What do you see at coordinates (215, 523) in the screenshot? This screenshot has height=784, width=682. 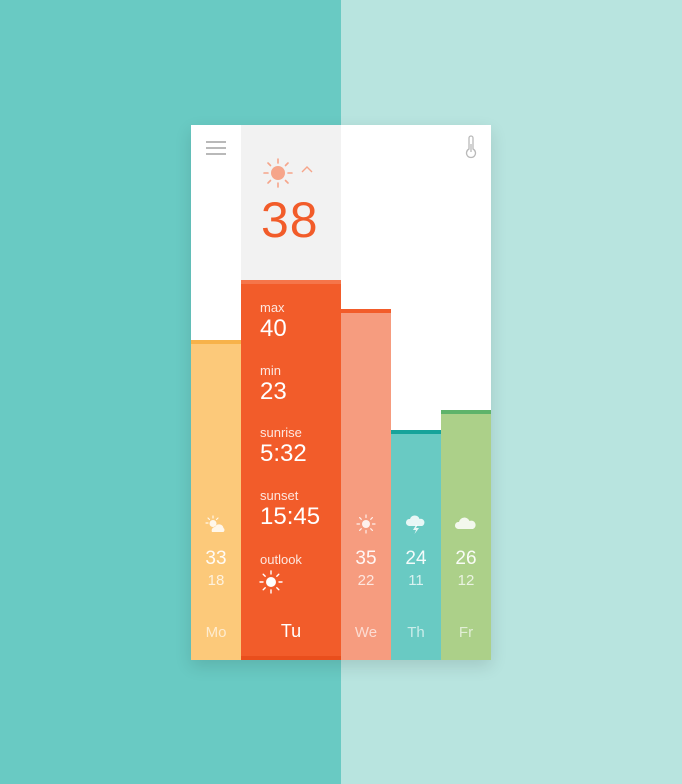 I see `partly-cloudy-icon` at bounding box center [215, 523].